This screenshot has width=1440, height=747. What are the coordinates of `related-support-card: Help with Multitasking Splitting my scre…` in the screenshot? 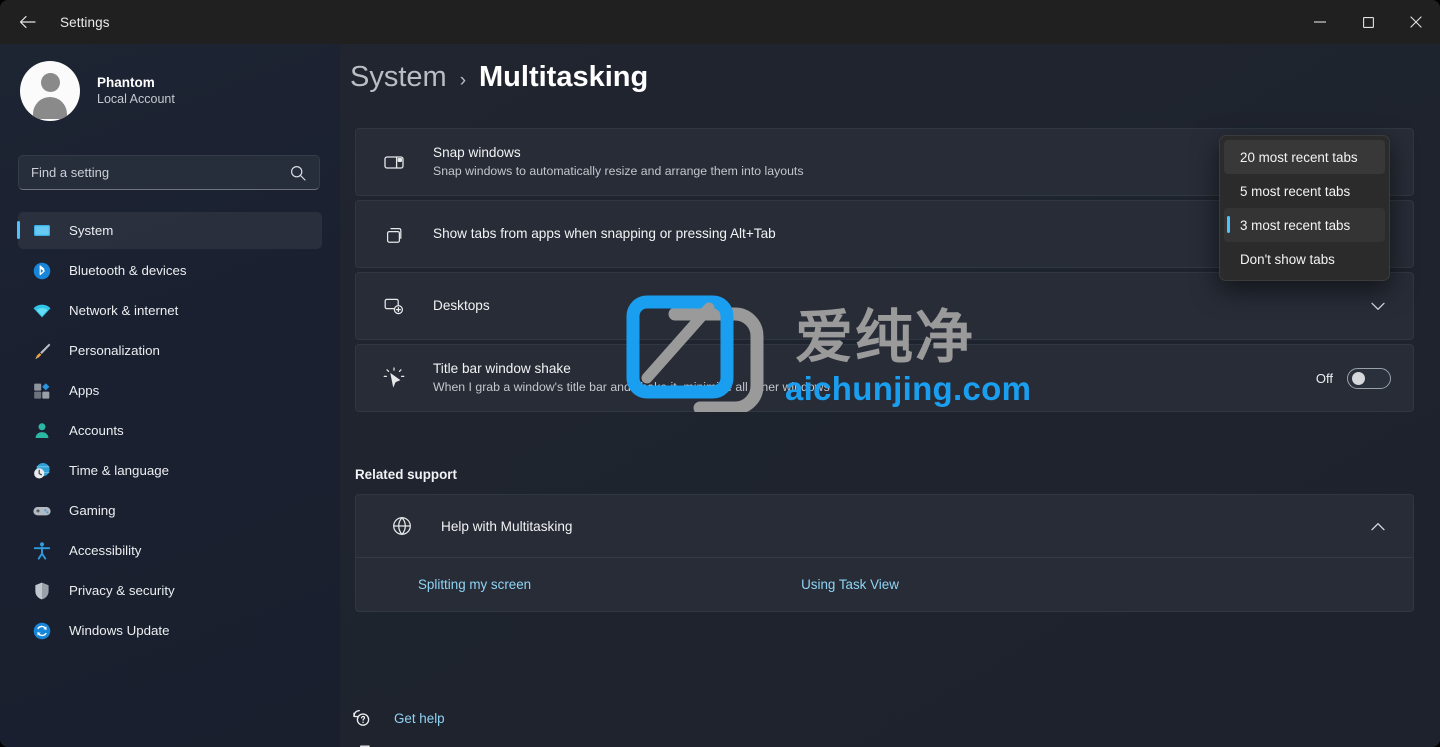 It's located at (884, 553).